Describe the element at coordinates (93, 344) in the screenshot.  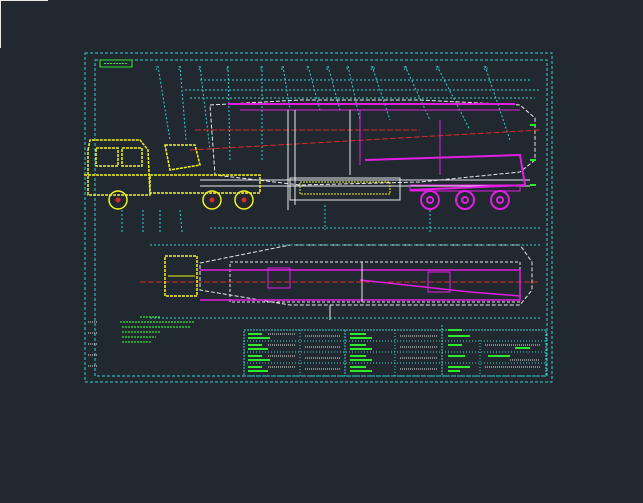
I see `notes-left-index` at that location.